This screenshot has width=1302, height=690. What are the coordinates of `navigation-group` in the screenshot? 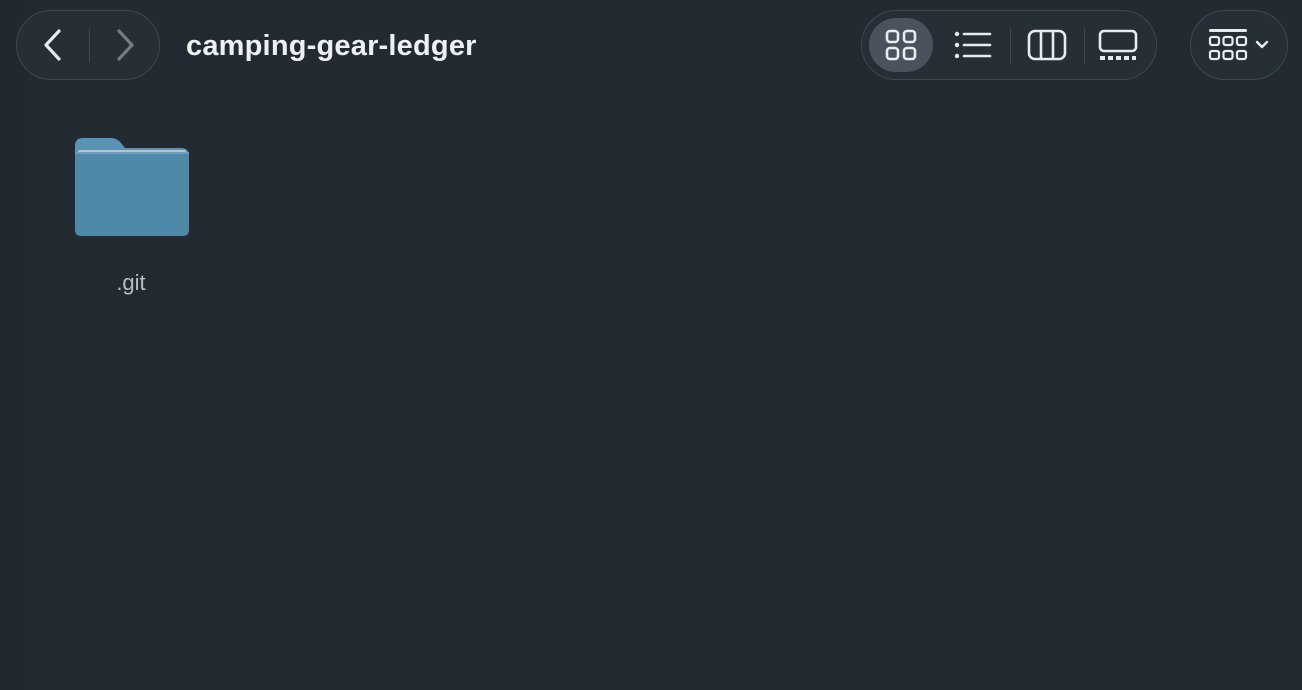 It's located at (88, 45).